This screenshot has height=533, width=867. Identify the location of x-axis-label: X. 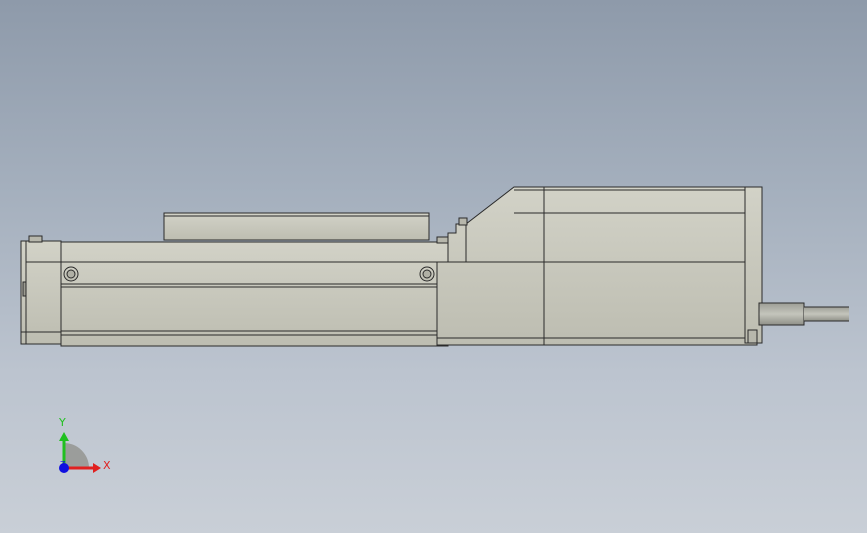
(107, 465).